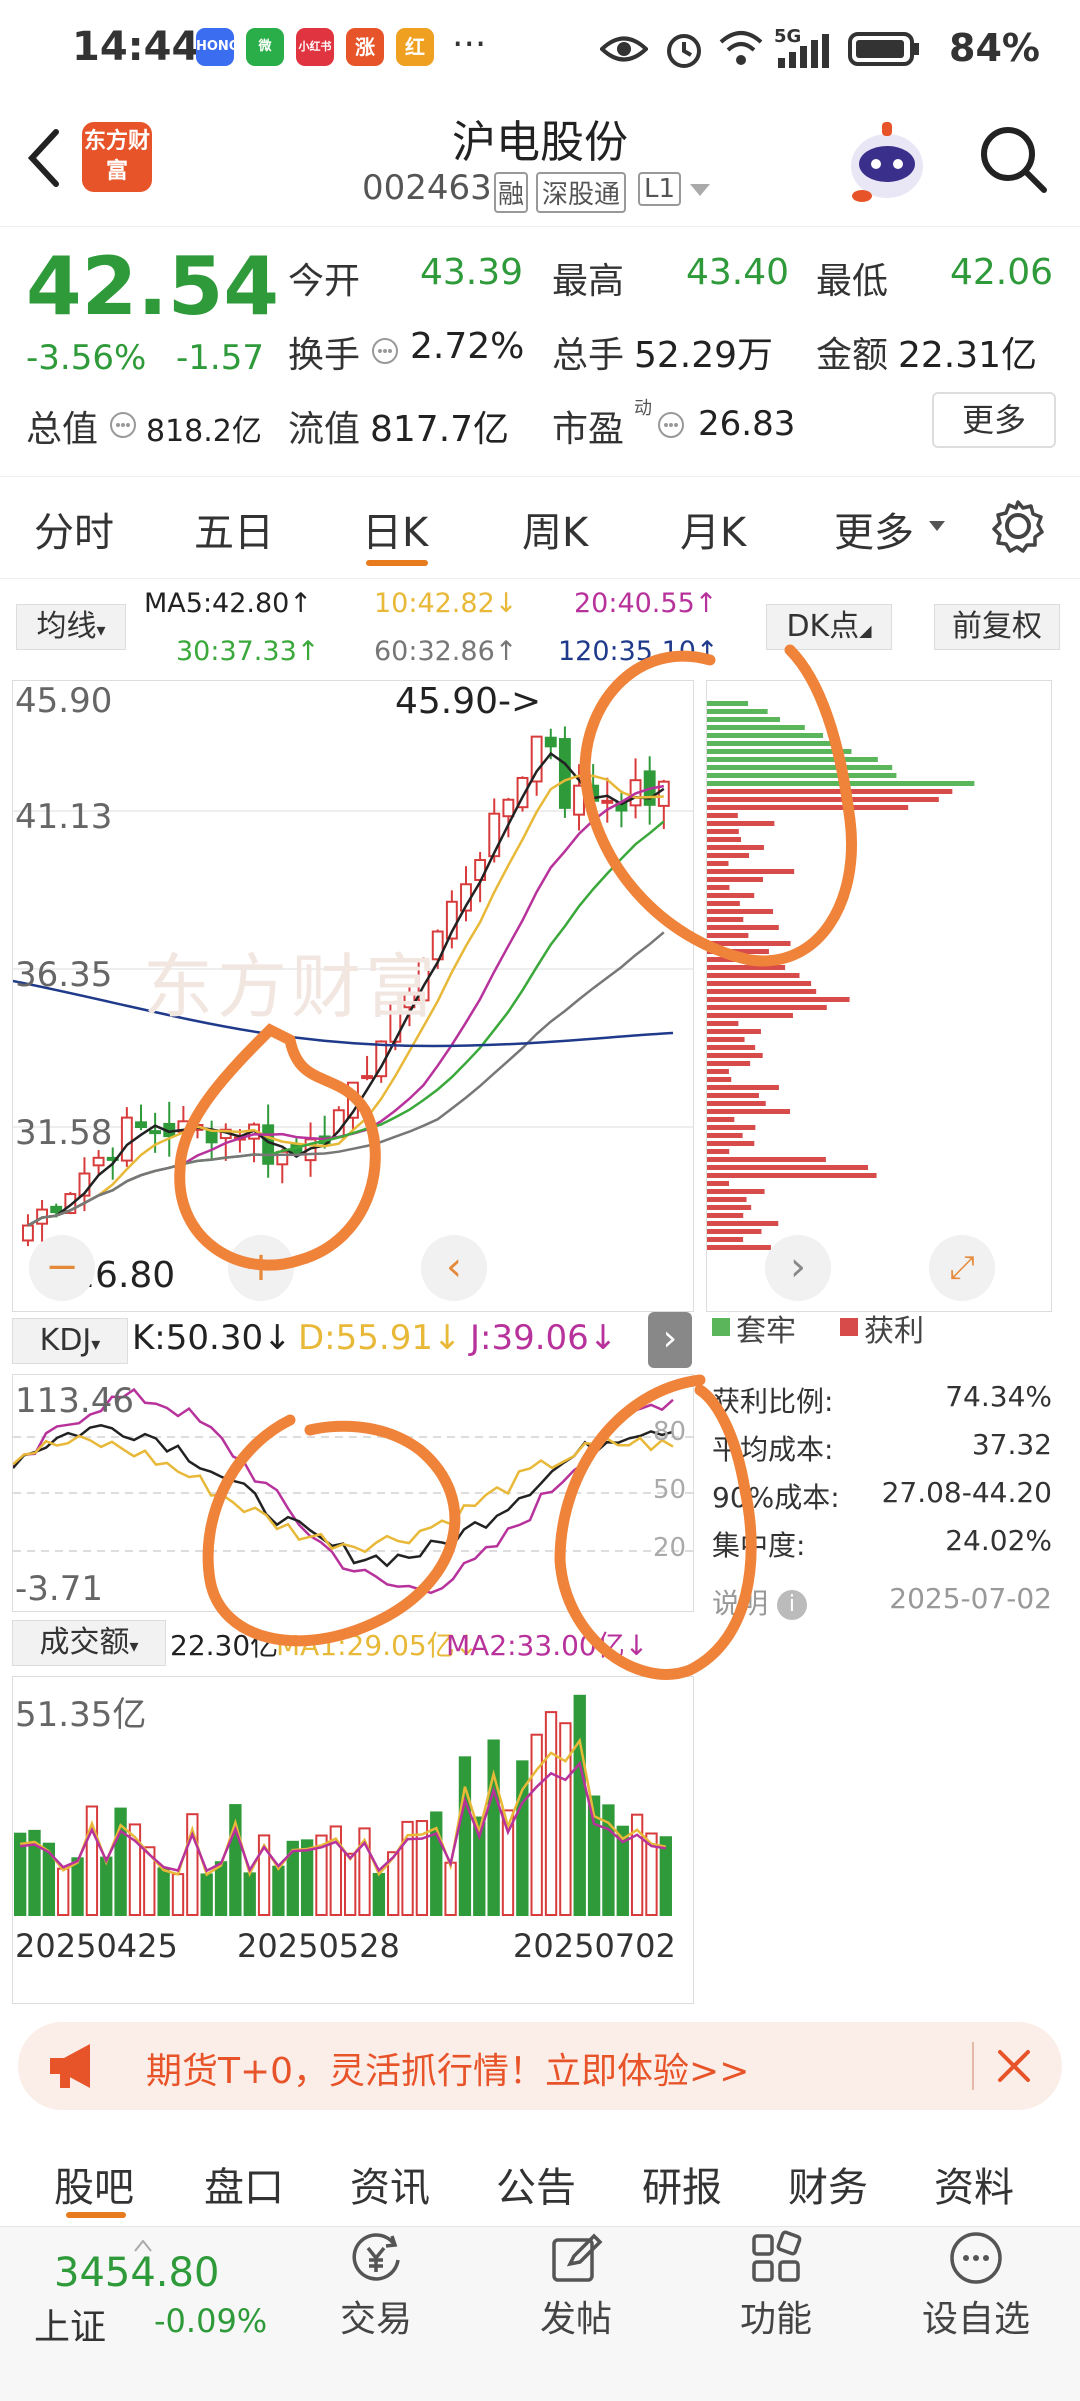  Describe the element at coordinates (773, 1401) in the screenshot. I see `chip-stat-label: 获利比例:` at that location.